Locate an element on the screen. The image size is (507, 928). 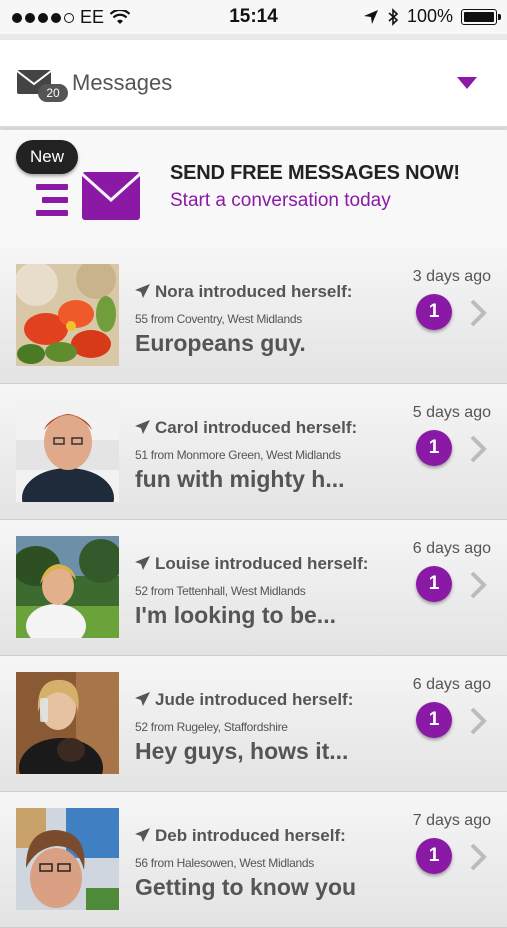
sender-location: 51 from Monmore Green, West Midlands is located at coordinates (238, 455).